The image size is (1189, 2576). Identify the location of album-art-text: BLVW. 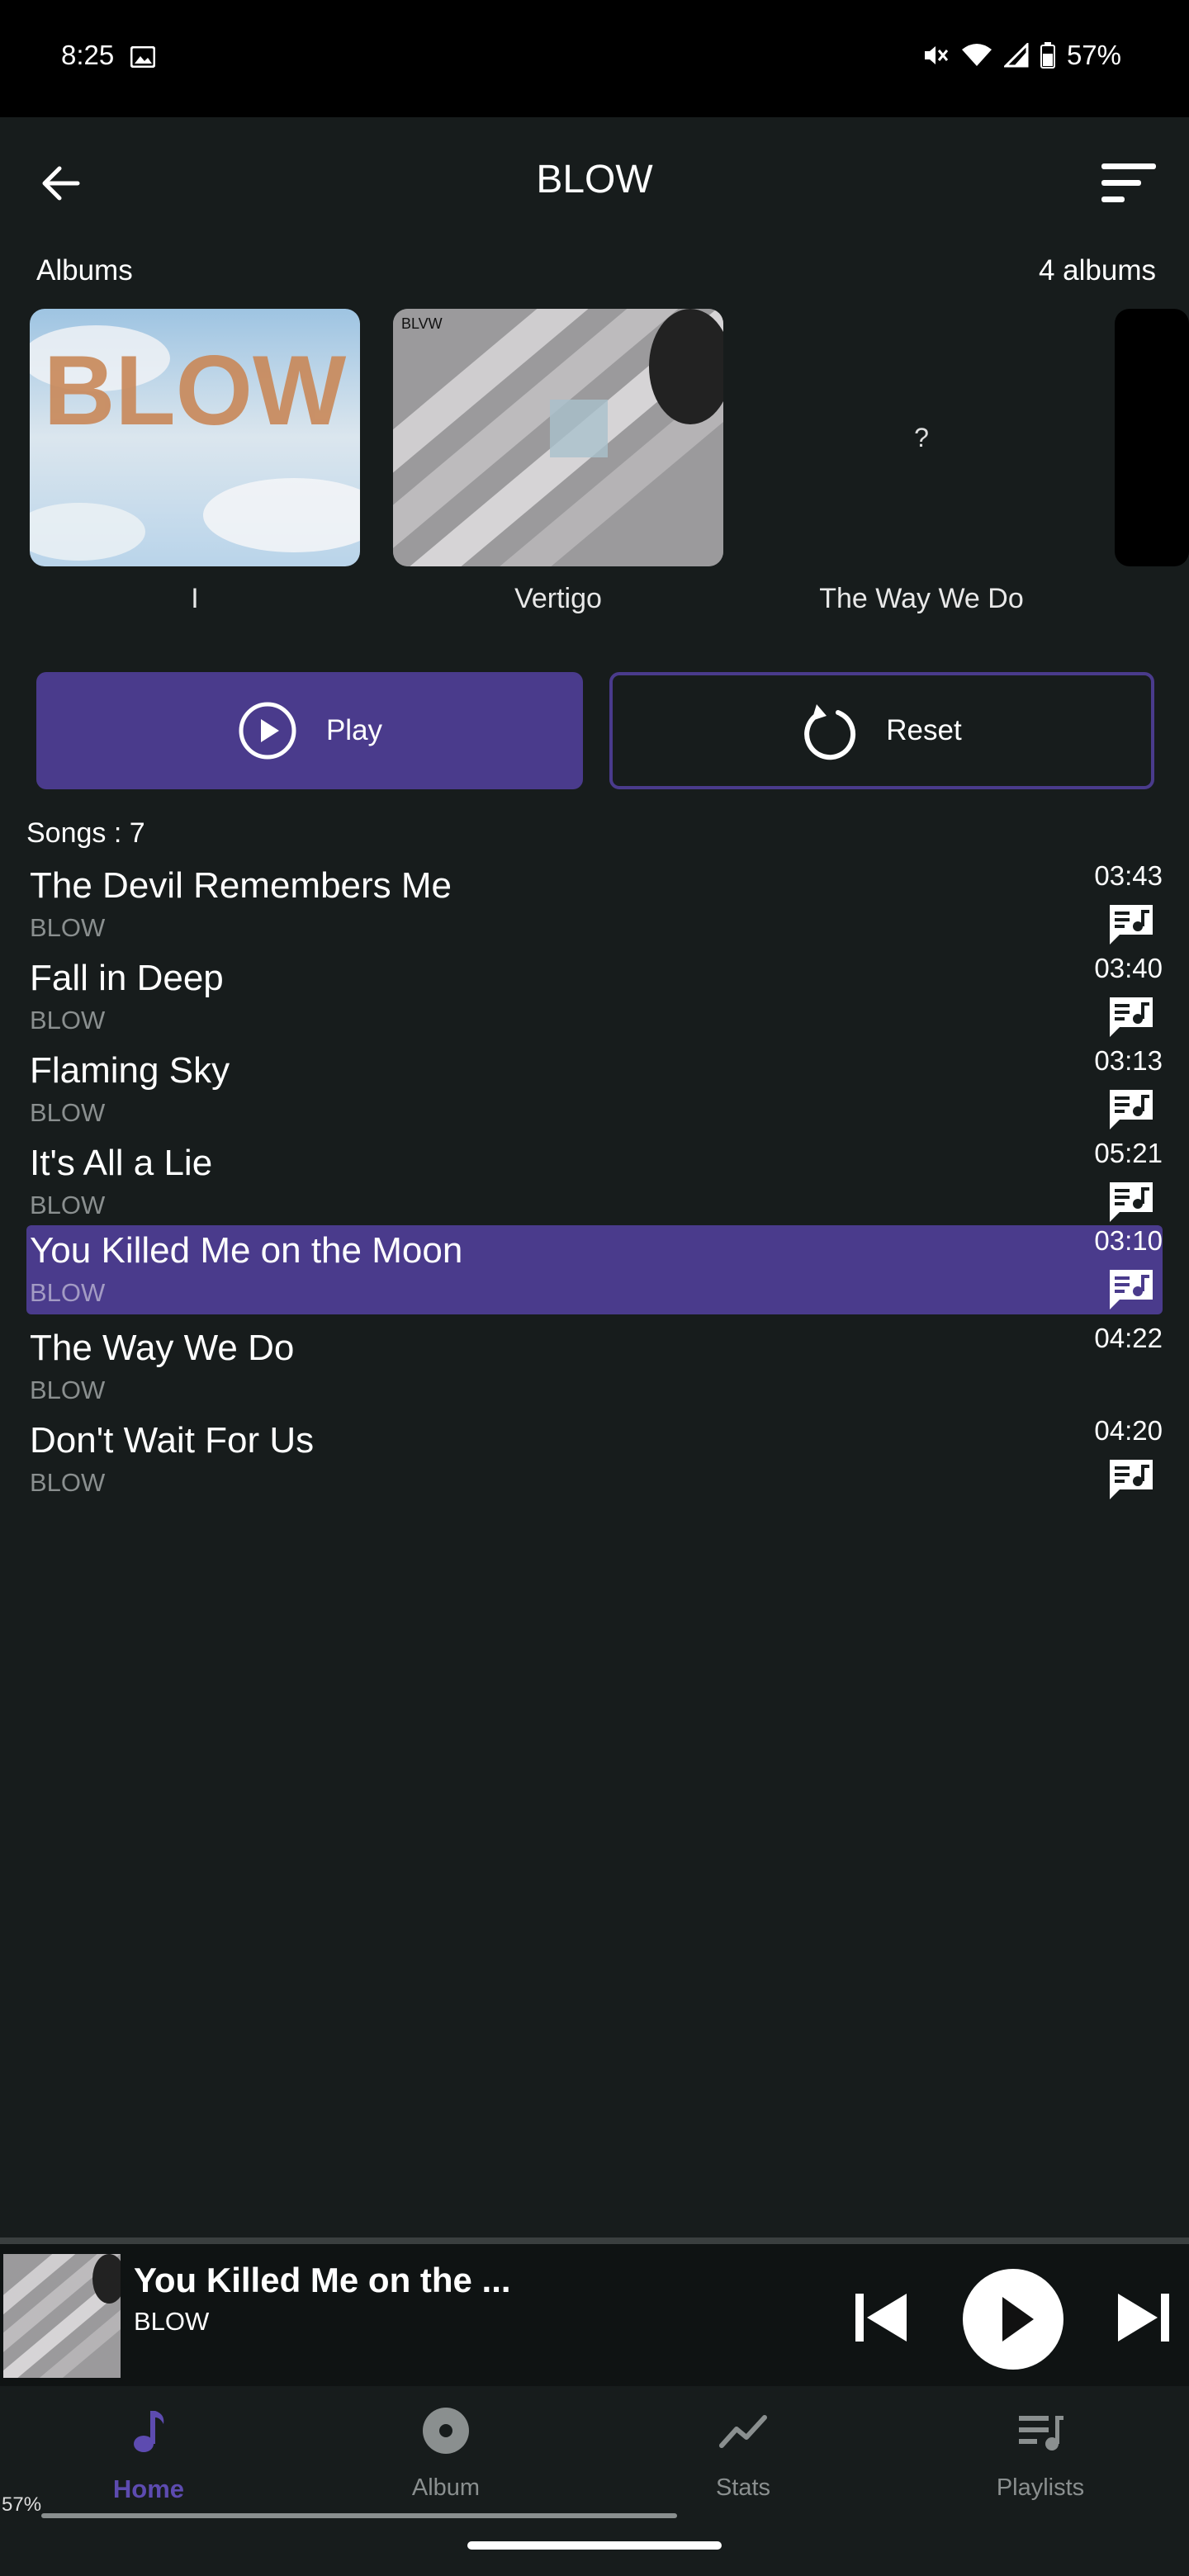
(422, 323).